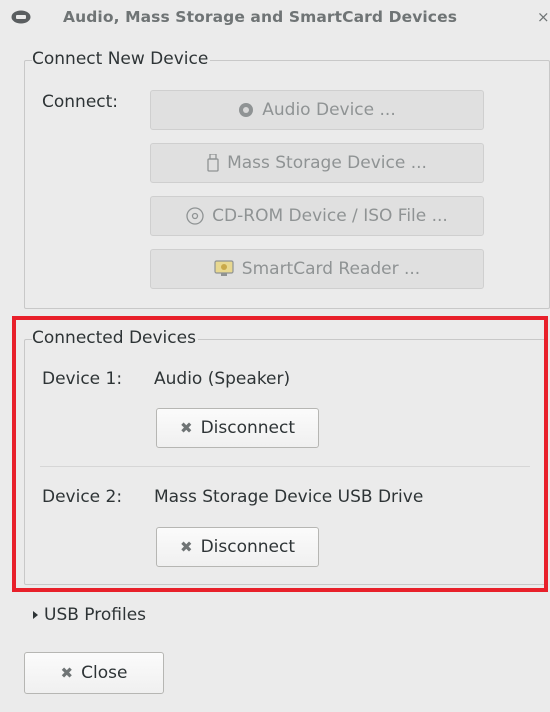 The width and height of the screenshot is (550, 712). What do you see at coordinates (213, 163) in the screenshot?
I see `usb-drive-icon` at bounding box center [213, 163].